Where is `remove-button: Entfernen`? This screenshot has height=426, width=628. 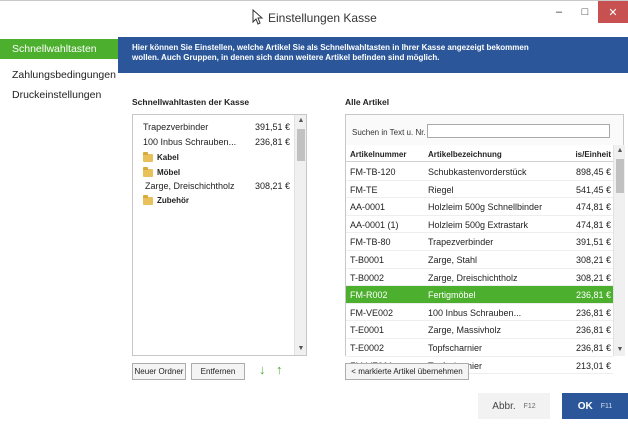
remove-button: Entfernen is located at coordinates (218, 371).